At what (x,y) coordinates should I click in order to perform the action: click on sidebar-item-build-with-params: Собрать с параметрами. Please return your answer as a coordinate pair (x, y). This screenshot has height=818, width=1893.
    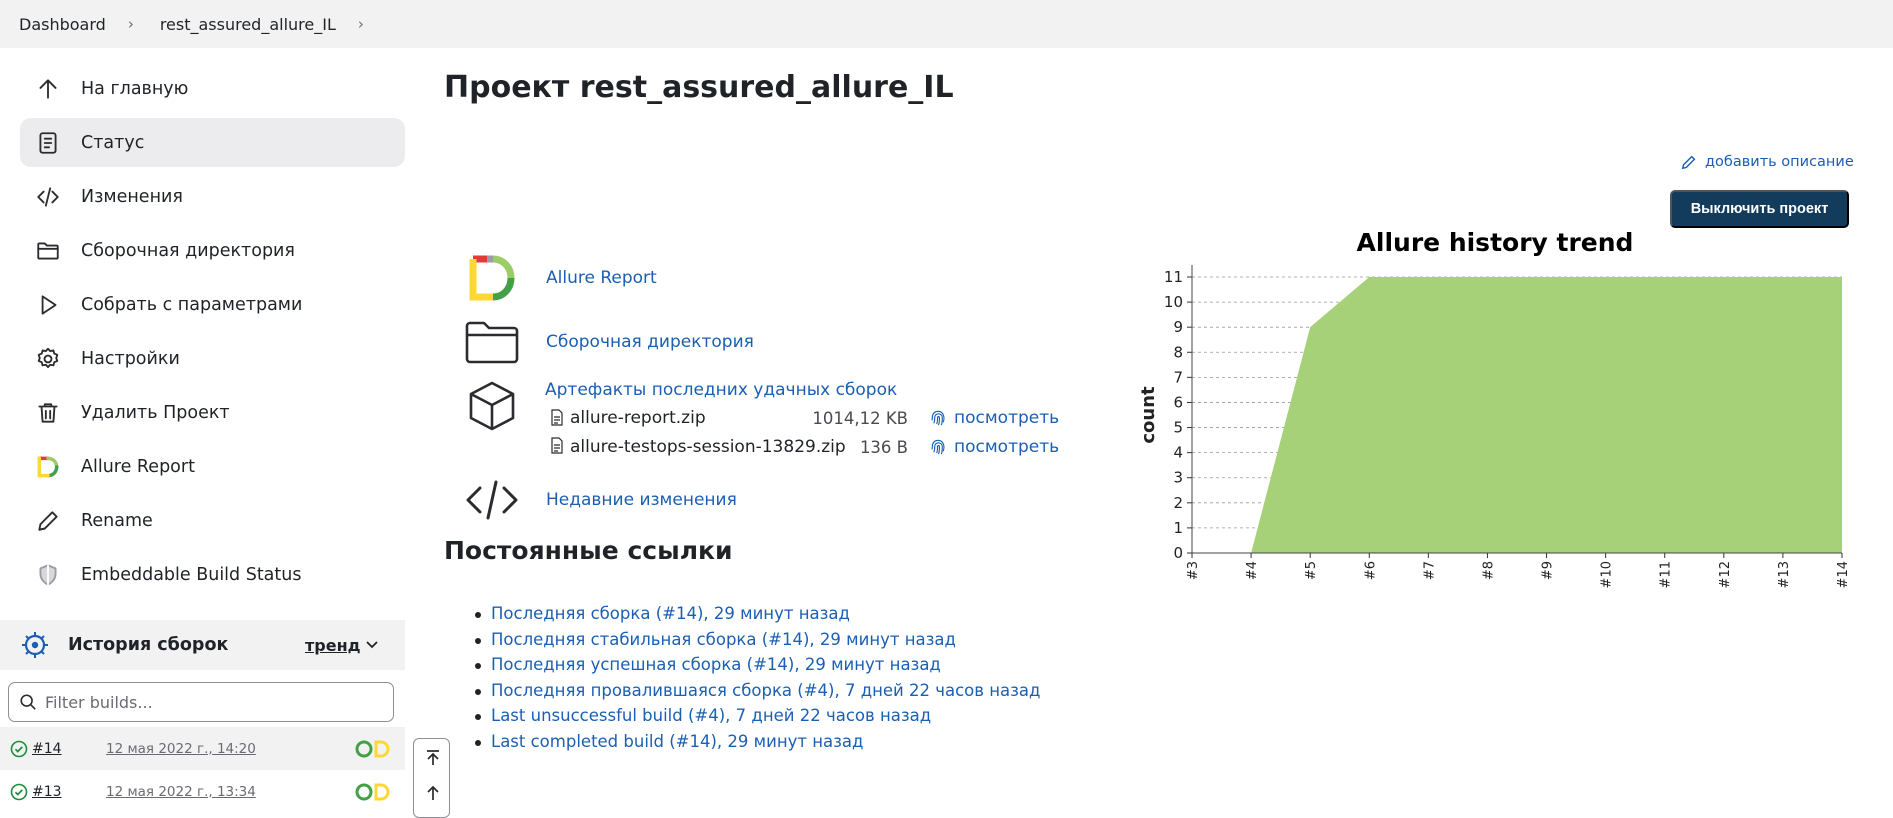
    Looking at the image, I should click on (212, 304).